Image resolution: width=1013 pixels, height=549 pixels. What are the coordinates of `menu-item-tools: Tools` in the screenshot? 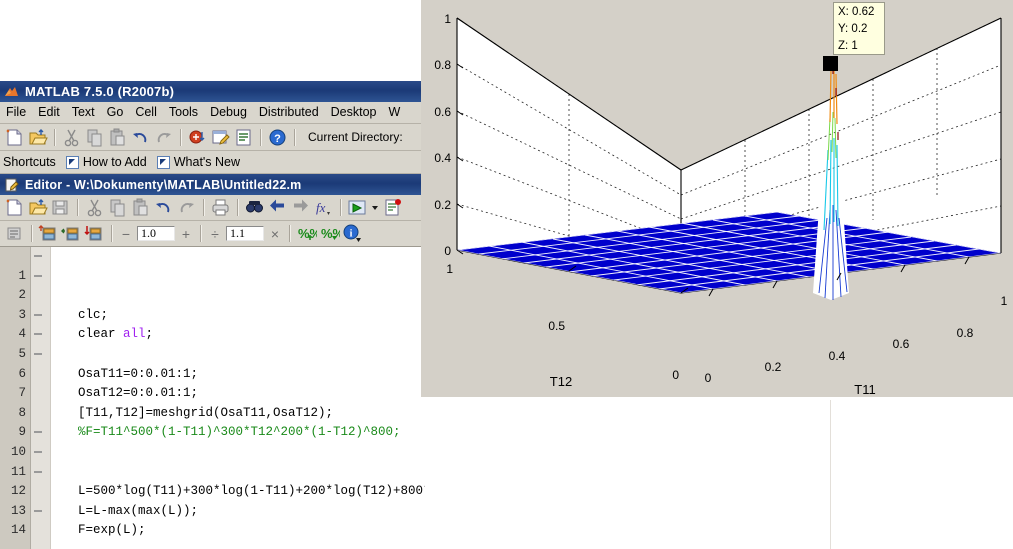 It's located at (183, 112).